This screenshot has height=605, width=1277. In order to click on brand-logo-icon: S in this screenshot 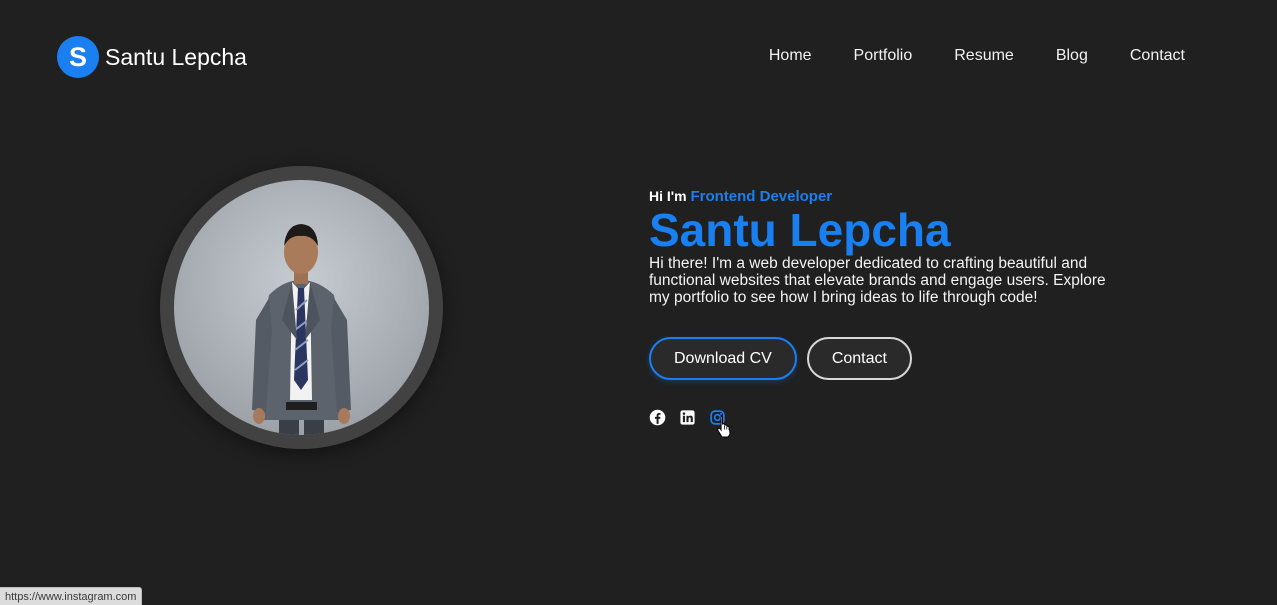, I will do `click(78, 57)`.